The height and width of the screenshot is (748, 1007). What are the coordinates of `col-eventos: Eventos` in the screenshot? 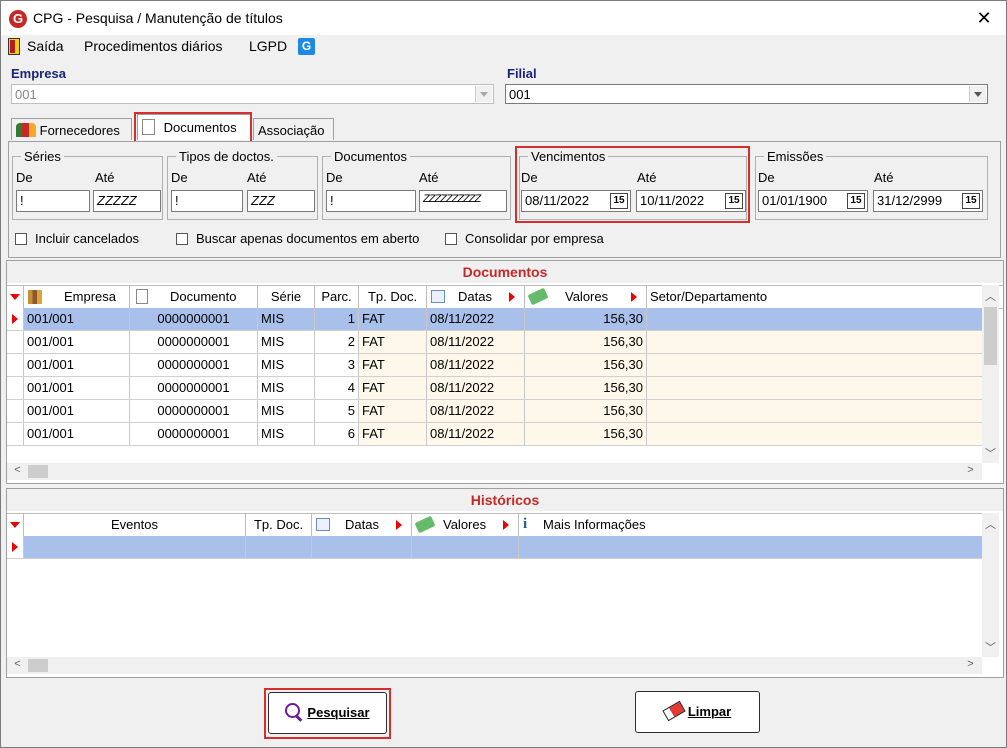 It's located at (135, 525).